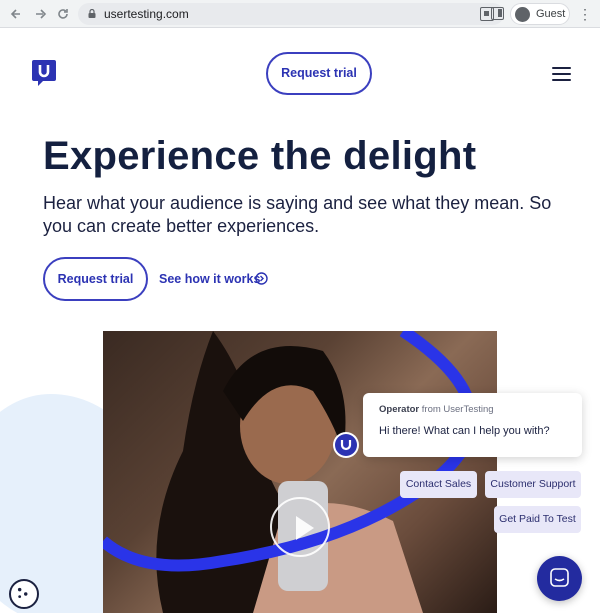  I want to click on lock-icon, so click(92, 13).